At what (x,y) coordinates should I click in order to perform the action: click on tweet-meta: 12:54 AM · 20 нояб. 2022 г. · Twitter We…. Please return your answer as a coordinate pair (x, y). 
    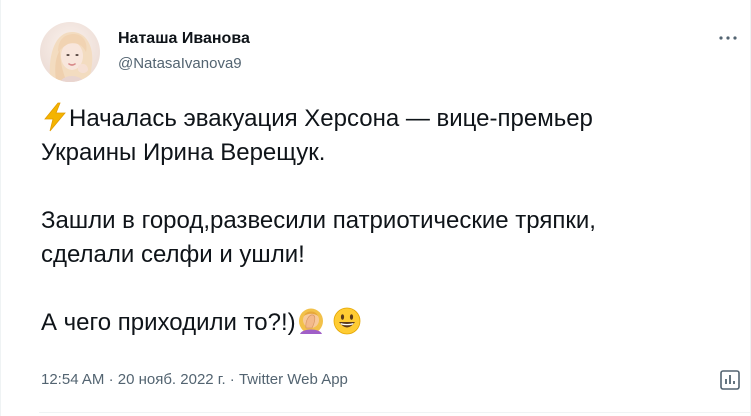
    Looking at the image, I should click on (194, 380).